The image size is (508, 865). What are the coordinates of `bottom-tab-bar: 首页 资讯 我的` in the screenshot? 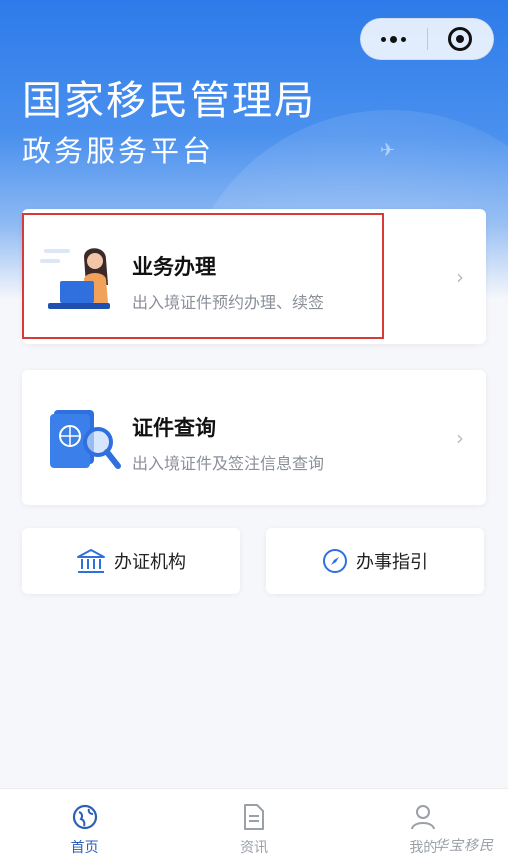 It's located at (254, 826).